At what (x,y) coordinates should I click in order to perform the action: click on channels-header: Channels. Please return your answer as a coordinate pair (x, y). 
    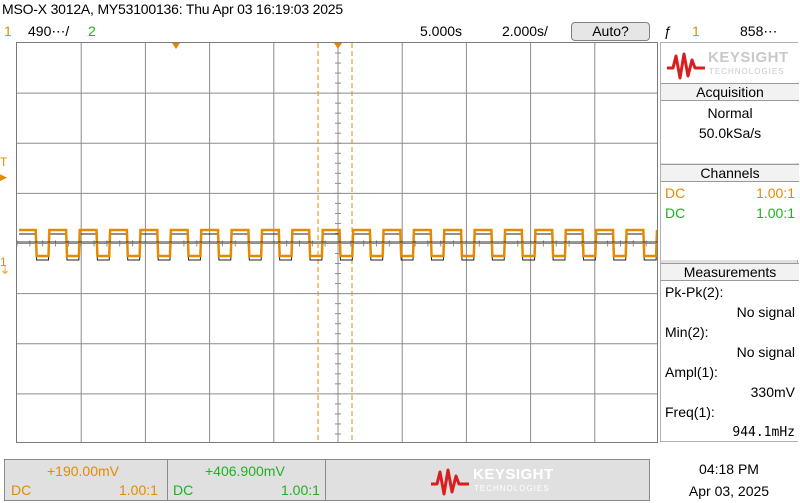
    Looking at the image, I should click on (730, 173).